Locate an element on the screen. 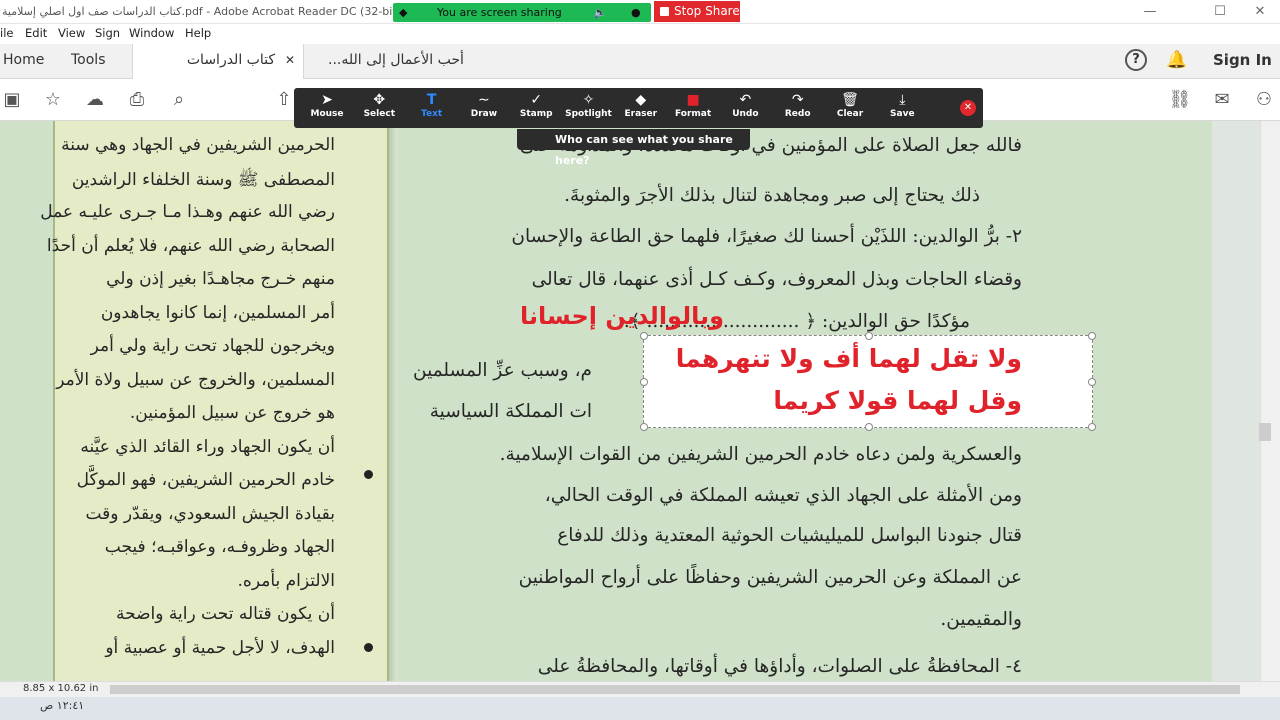 The width and height of the screenshot is (1280, 720). select-label: Select is located at coordinates (379, 114).